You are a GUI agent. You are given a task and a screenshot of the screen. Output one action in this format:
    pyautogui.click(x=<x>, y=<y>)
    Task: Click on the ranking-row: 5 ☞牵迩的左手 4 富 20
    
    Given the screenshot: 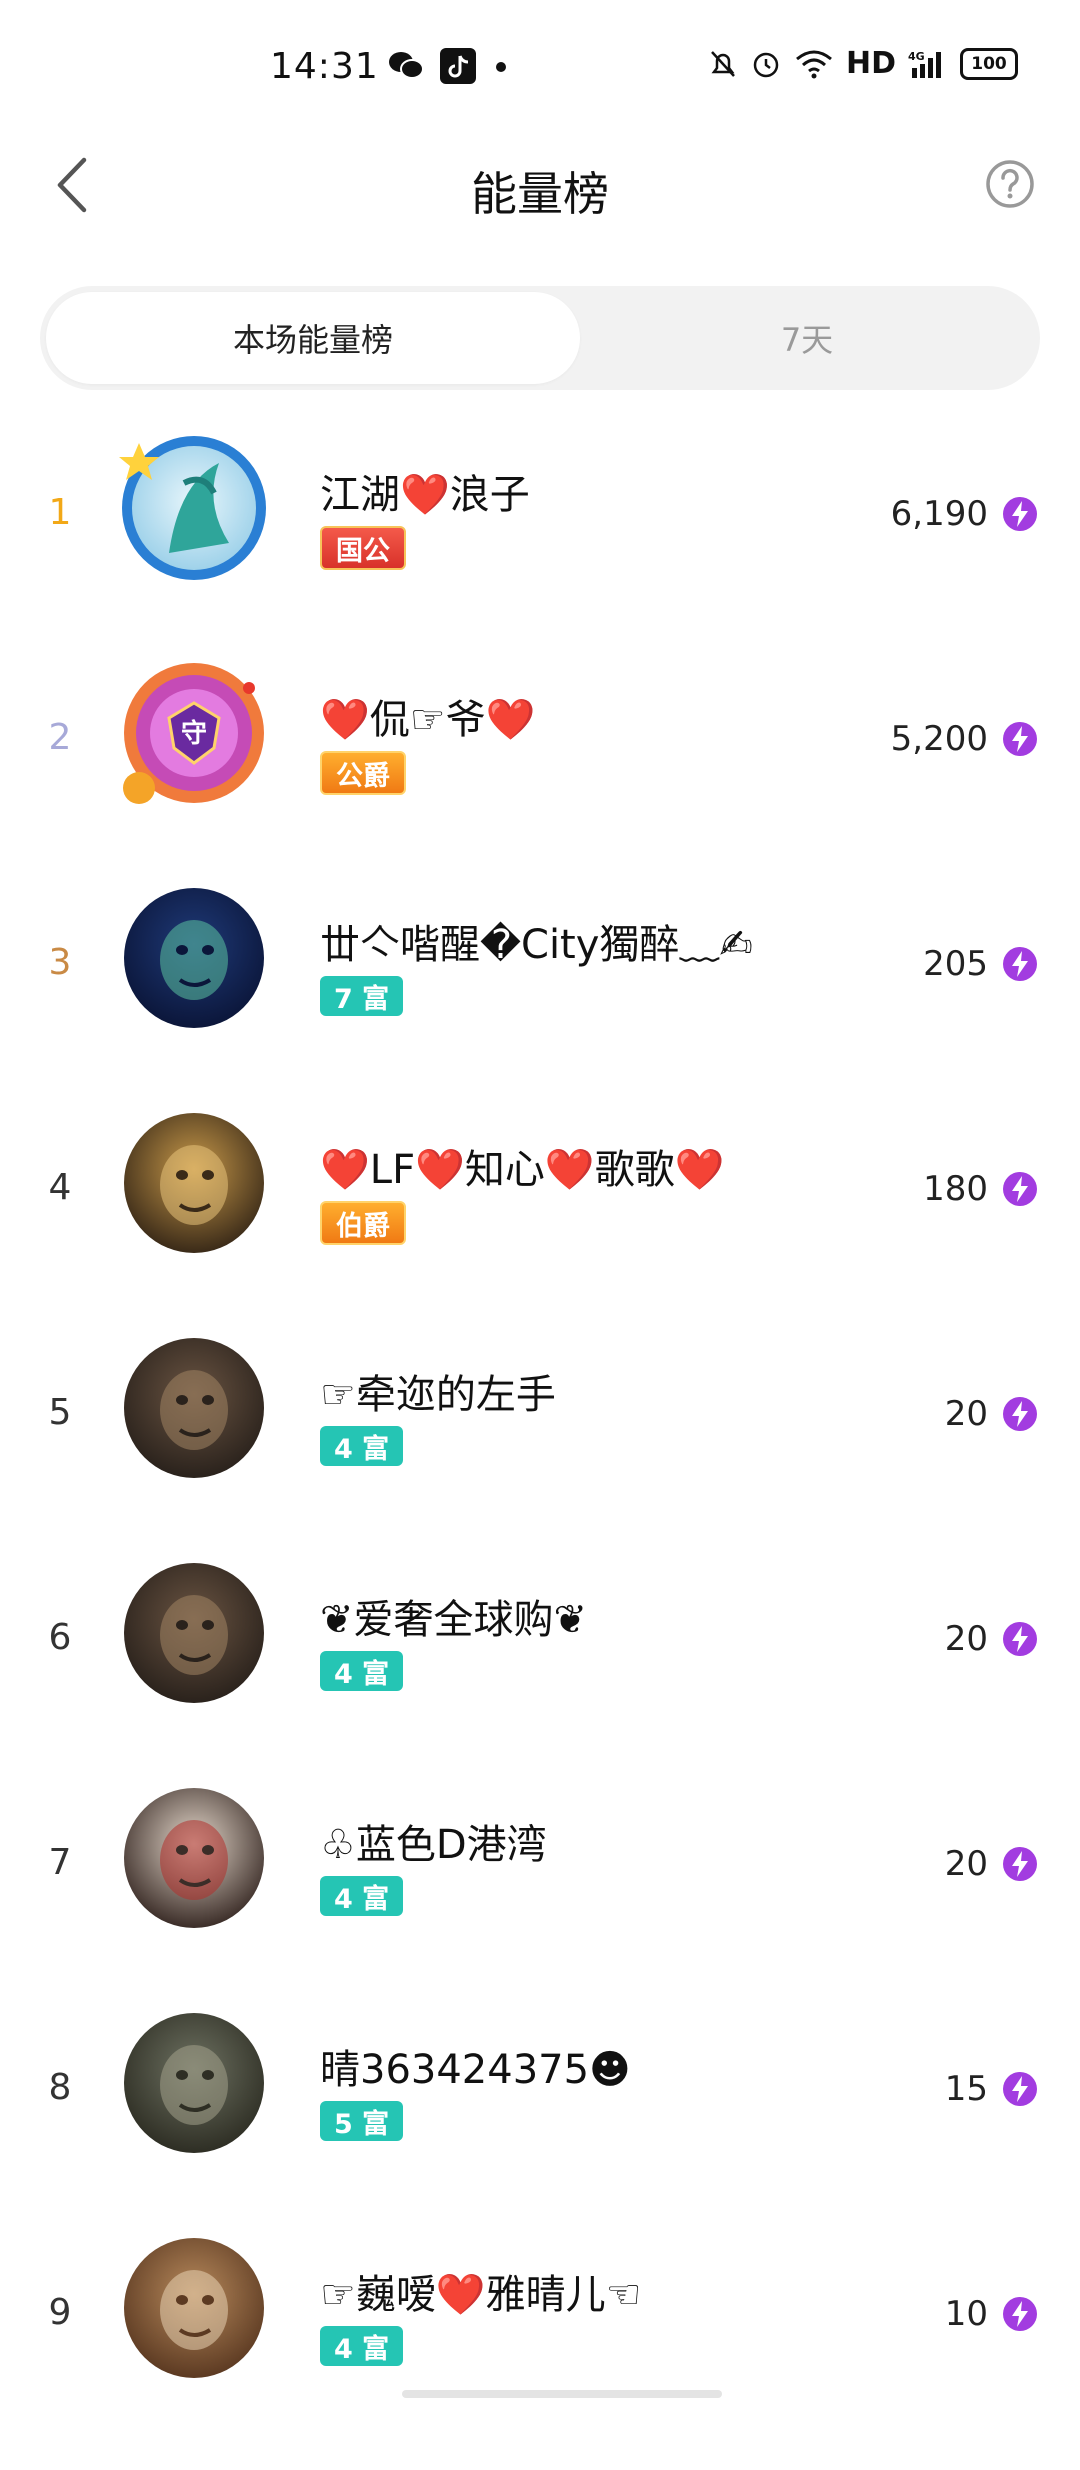 What is the action you would take?
    pyautogui.click(x=540, y=1454)
    